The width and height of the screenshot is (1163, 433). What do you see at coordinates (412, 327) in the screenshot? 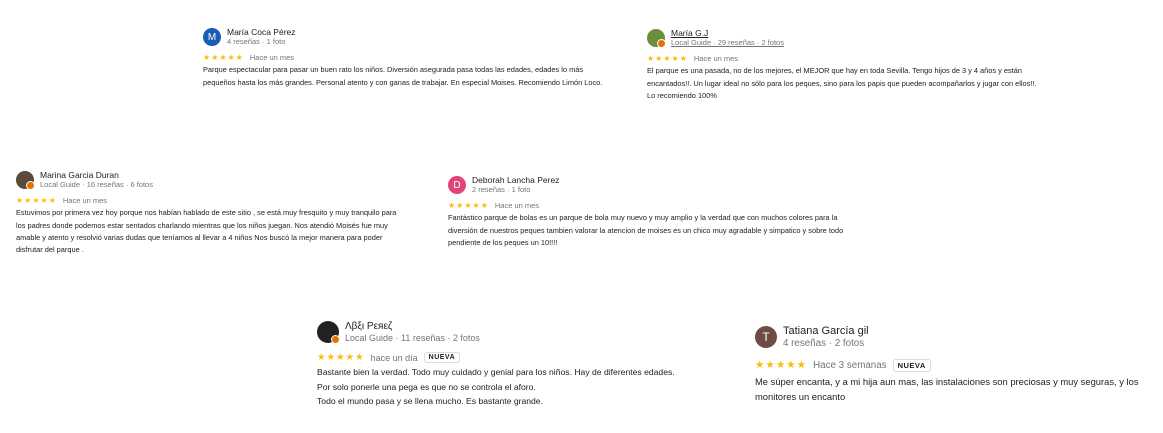
I see `reviewer-name: Λβξι Ρεяεζ` at bounding box center [412, 327].